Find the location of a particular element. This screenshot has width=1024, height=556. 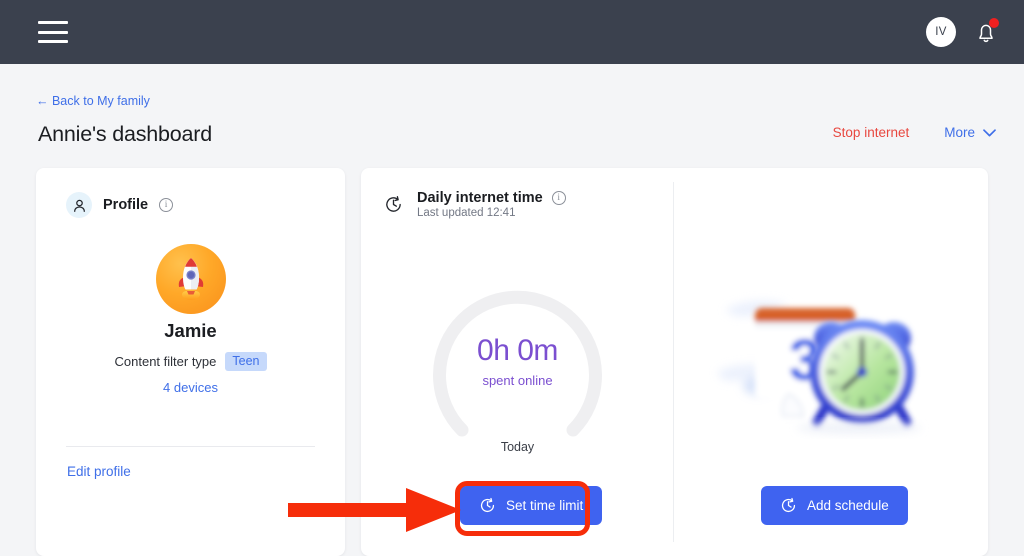

profile-card-header: Profile i is located at coordinates (120, 205).